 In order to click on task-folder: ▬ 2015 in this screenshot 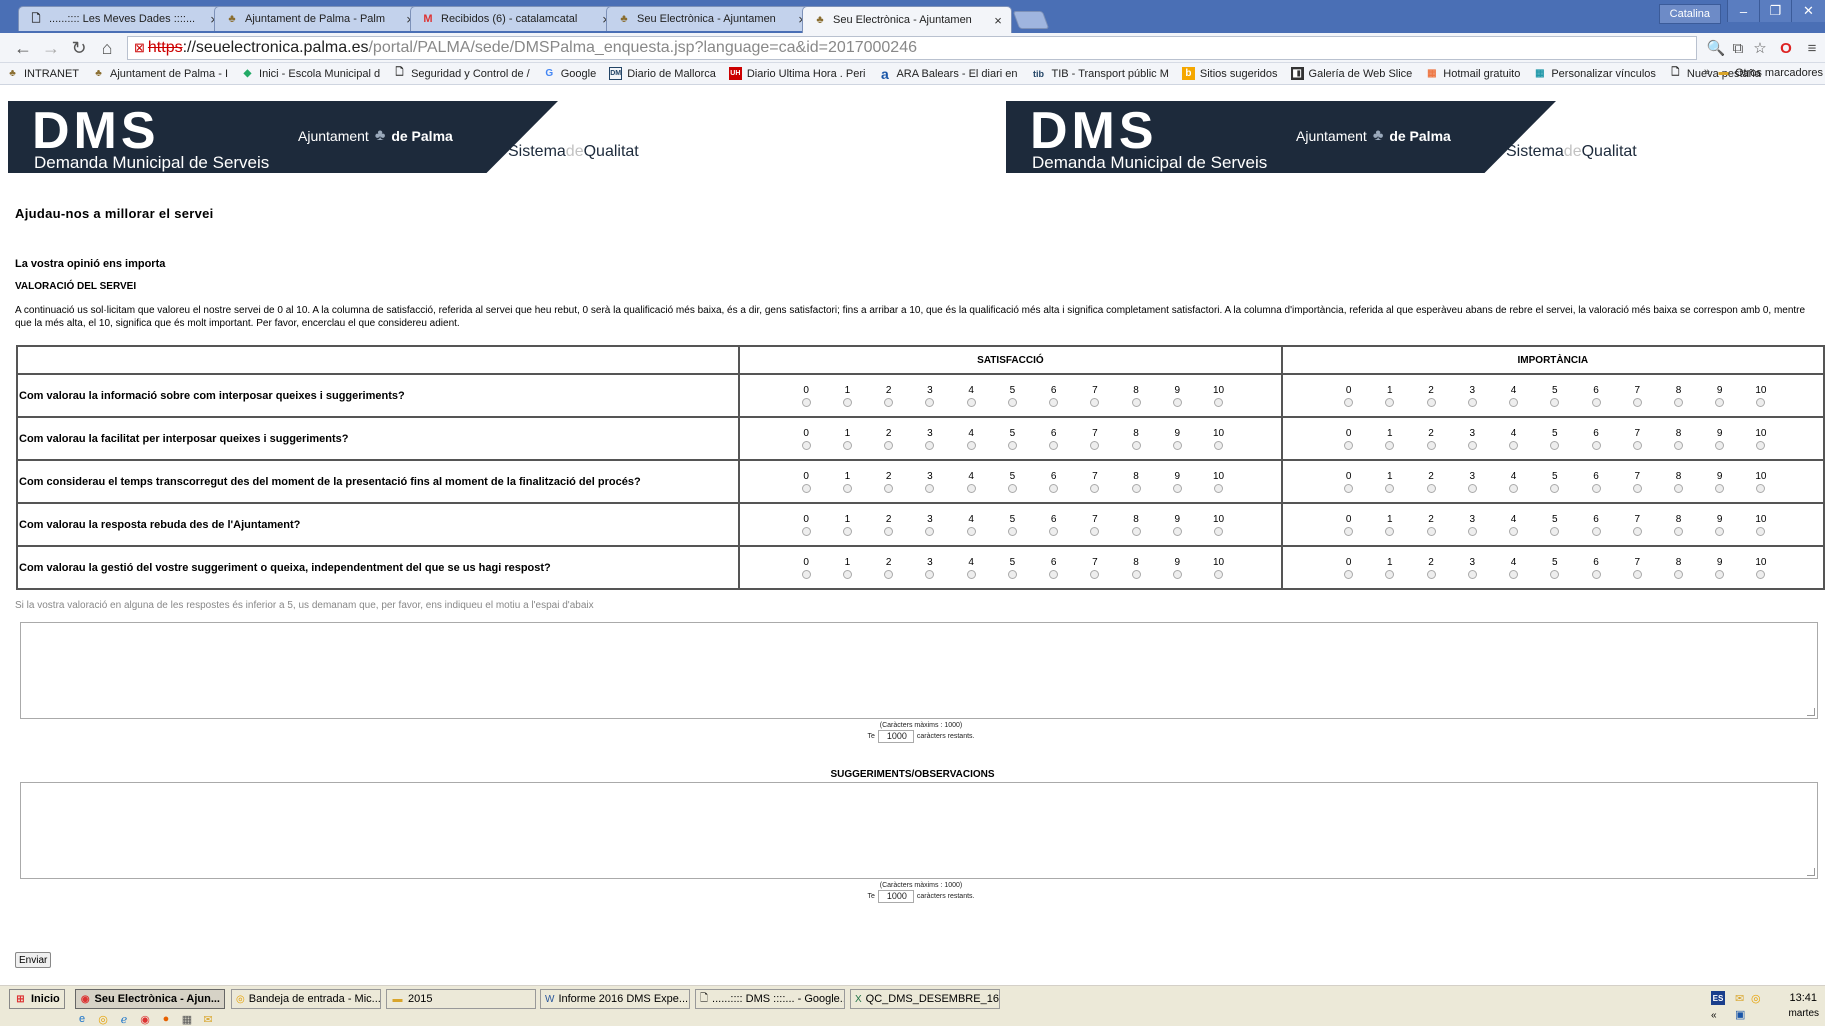, I will do `click(461, 999)`.